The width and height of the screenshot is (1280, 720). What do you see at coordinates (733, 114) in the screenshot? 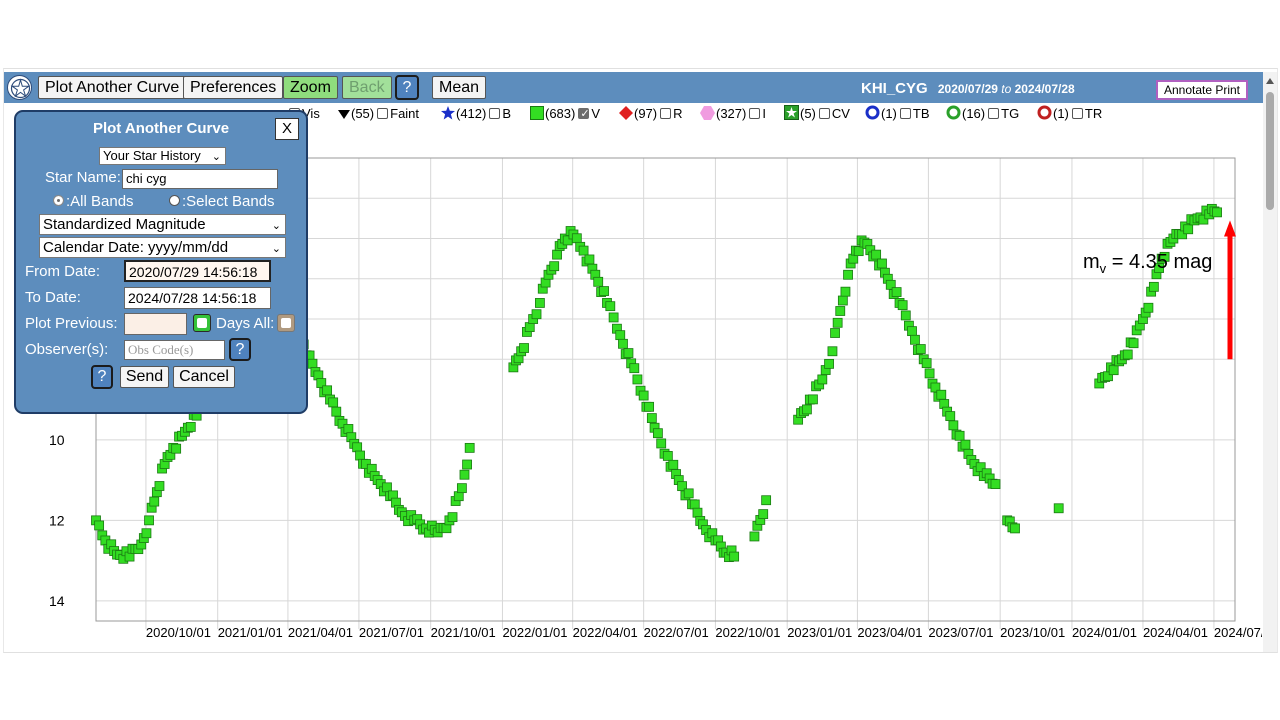
I see `legend-i: (327) I` at bounding box center [733, 114].